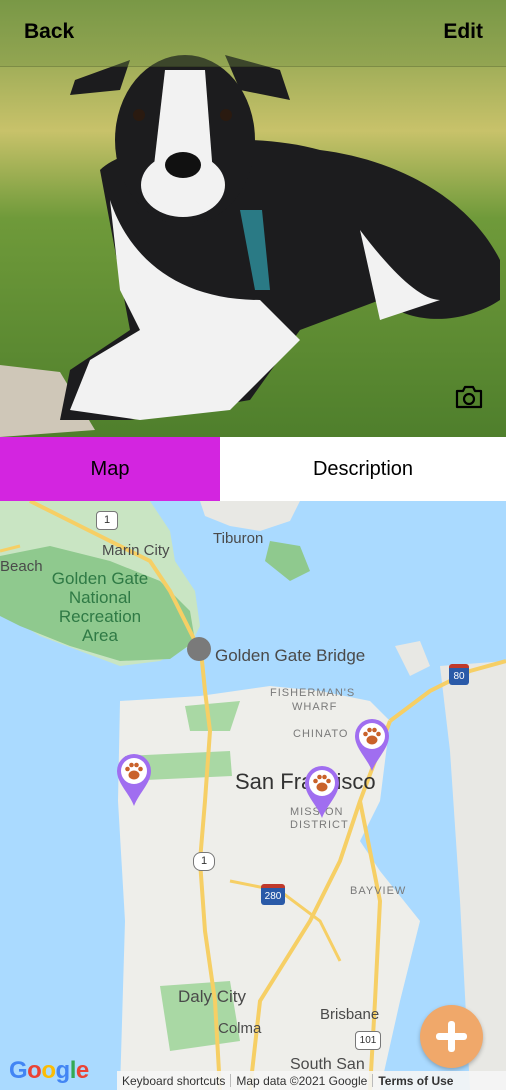 This screenshot has width=506, height=1090. I want to click on tab-description: Description, so click(363, 469).